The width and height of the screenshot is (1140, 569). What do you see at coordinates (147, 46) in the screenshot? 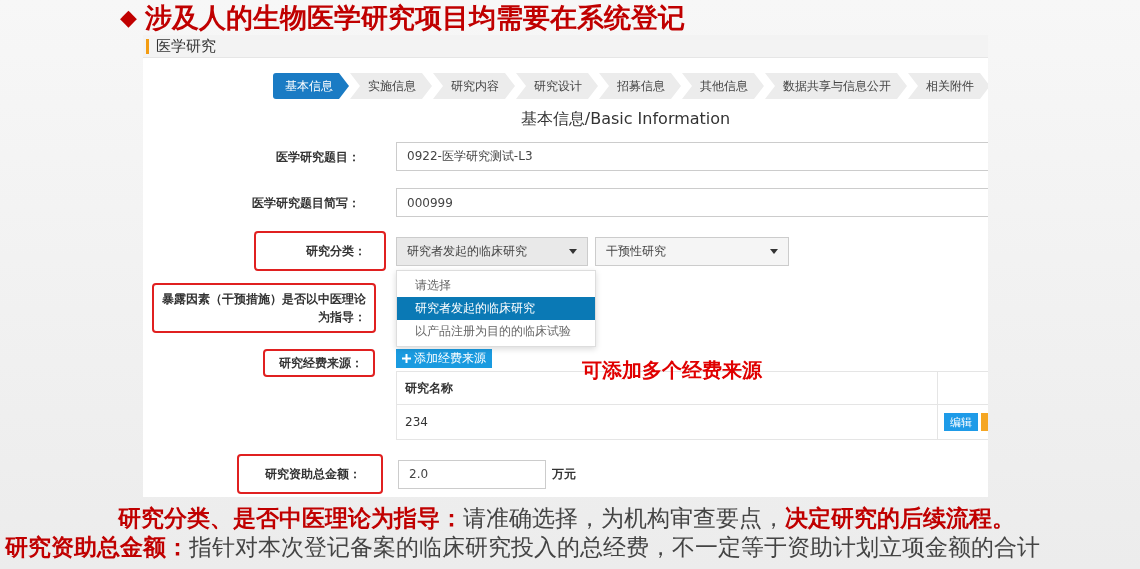
I see `accent-bar` at bounding box center [147, 46].